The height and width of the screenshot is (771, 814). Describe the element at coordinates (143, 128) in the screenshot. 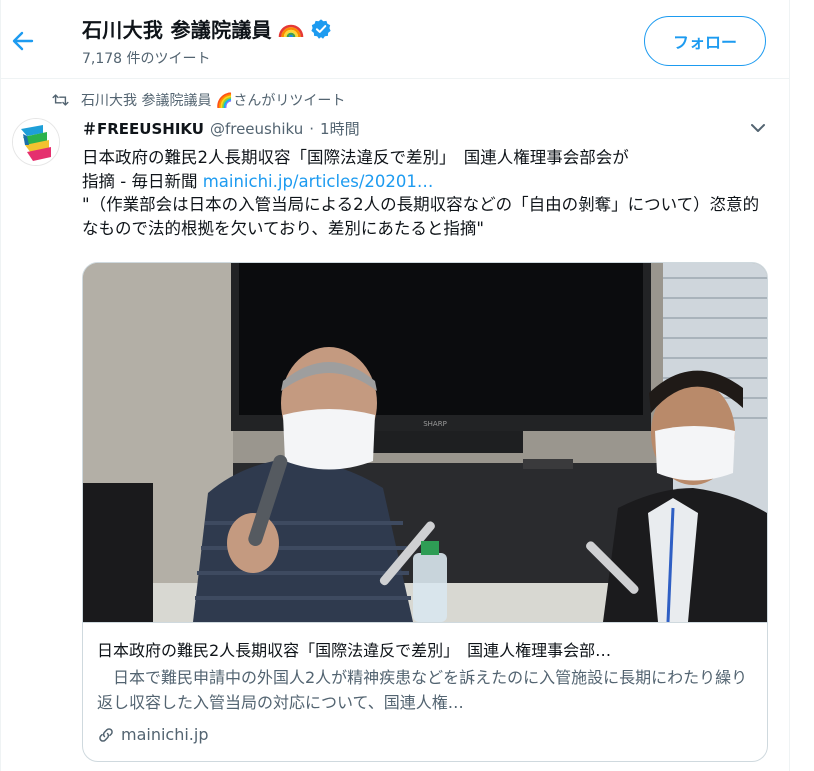

I see `tweet-display-name: ＃FREEUSHIKU` at that location.